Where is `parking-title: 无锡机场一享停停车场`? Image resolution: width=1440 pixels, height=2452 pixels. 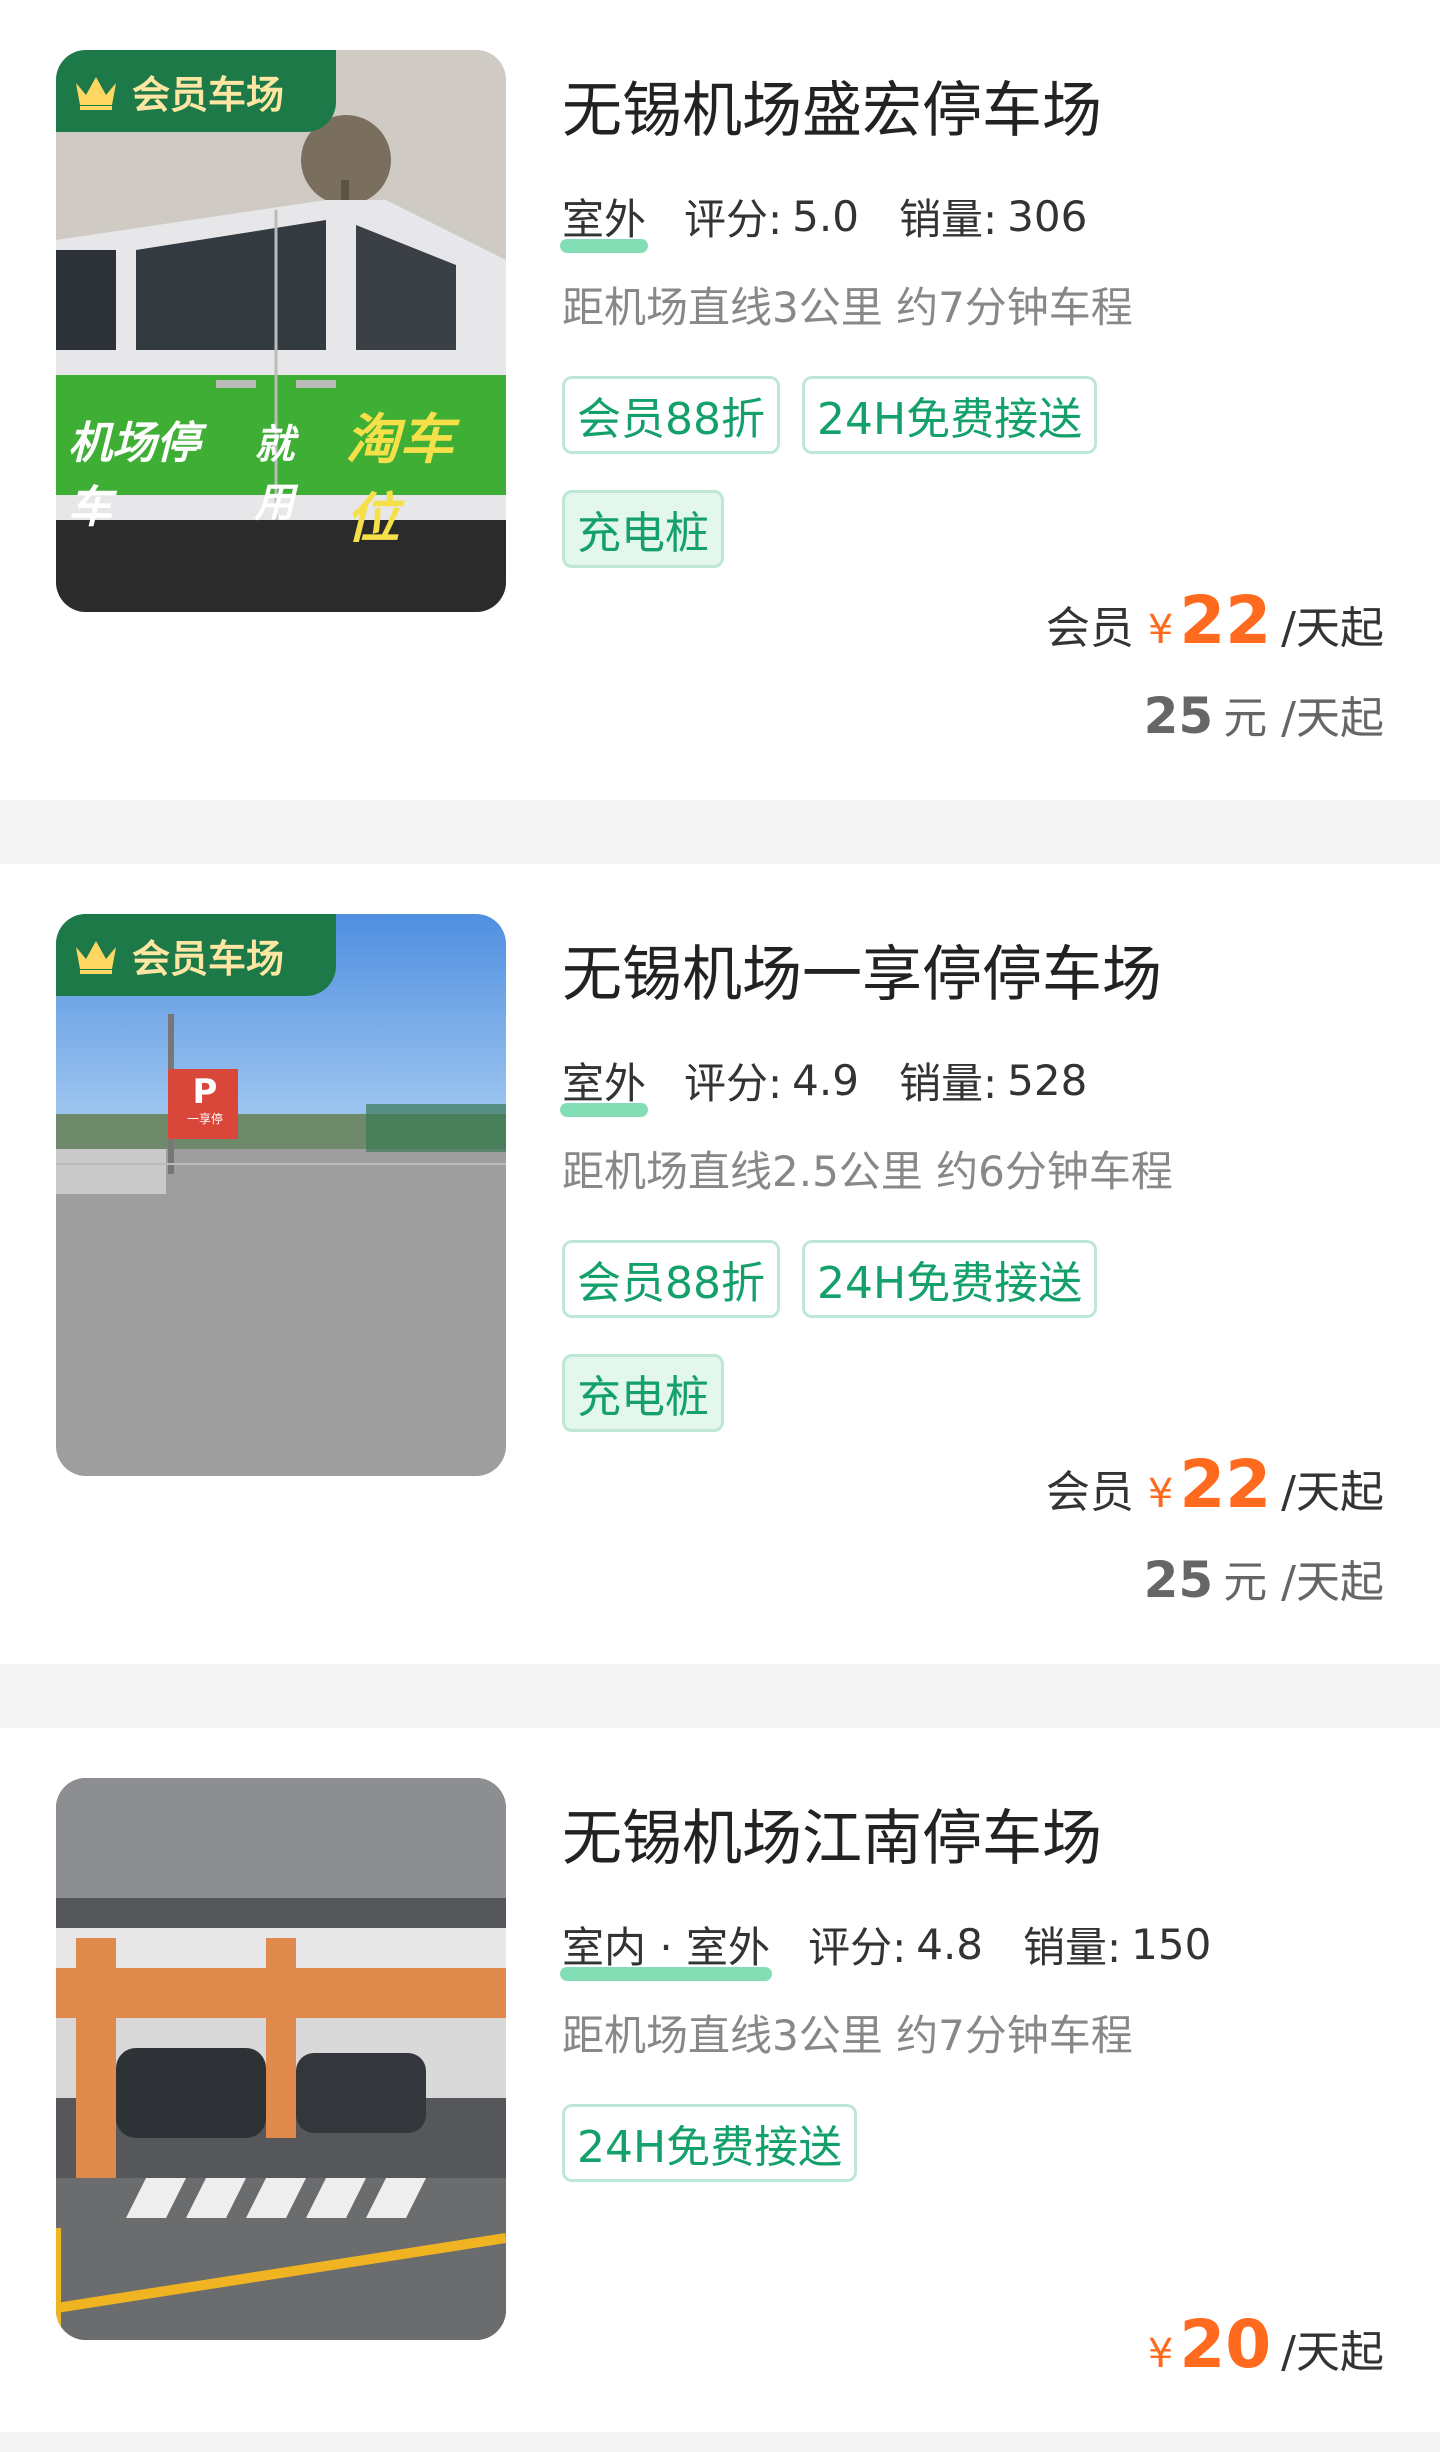
parking-title: 无锡机场一享停停车场 is located at coordinates (862, 969).